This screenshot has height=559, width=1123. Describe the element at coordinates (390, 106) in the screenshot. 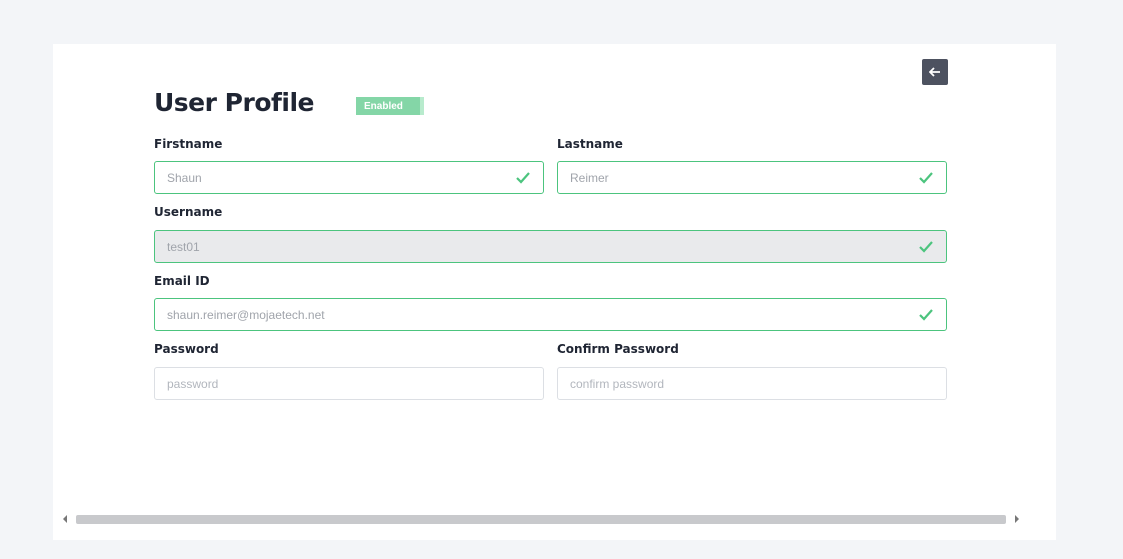

I see `status-badge: Enabled` at that location.